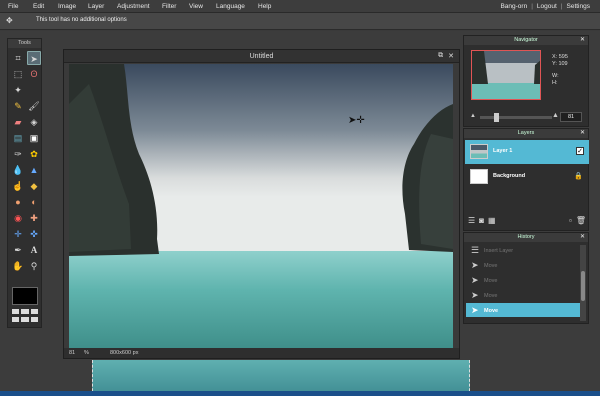 The height and width of the screenshot is (396, 600). I want to click on menu-adjustment: Adjustment, so click(133, 6).